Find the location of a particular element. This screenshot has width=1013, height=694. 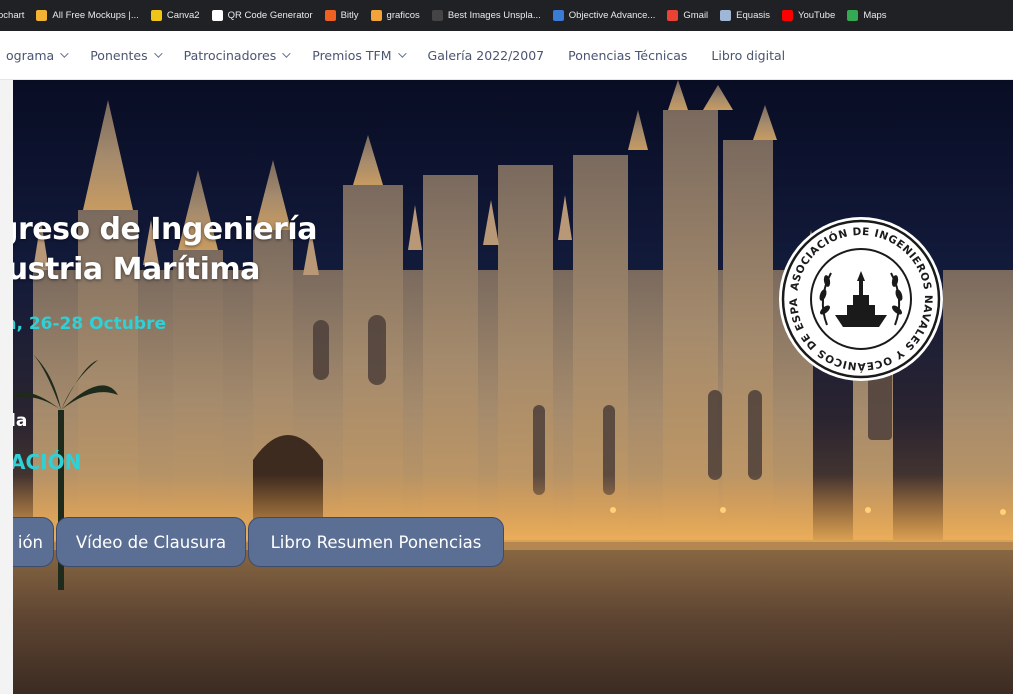

bookmark-item: YouTube is located at coordinates (806, 15).